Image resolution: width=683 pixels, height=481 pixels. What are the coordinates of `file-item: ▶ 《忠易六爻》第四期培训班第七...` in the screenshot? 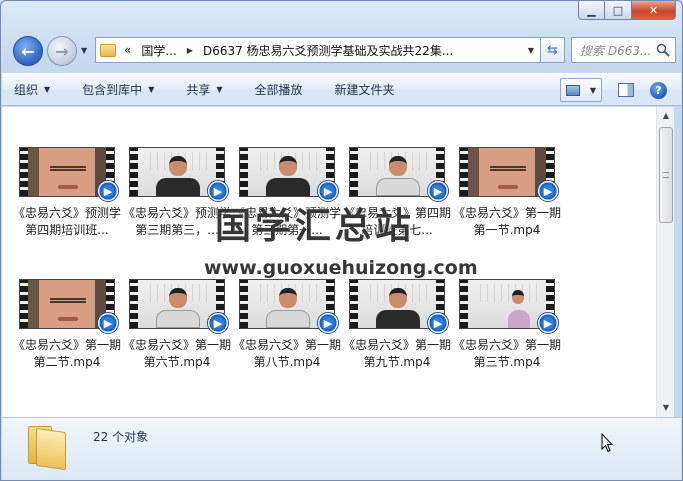 It's located at (397, 193).